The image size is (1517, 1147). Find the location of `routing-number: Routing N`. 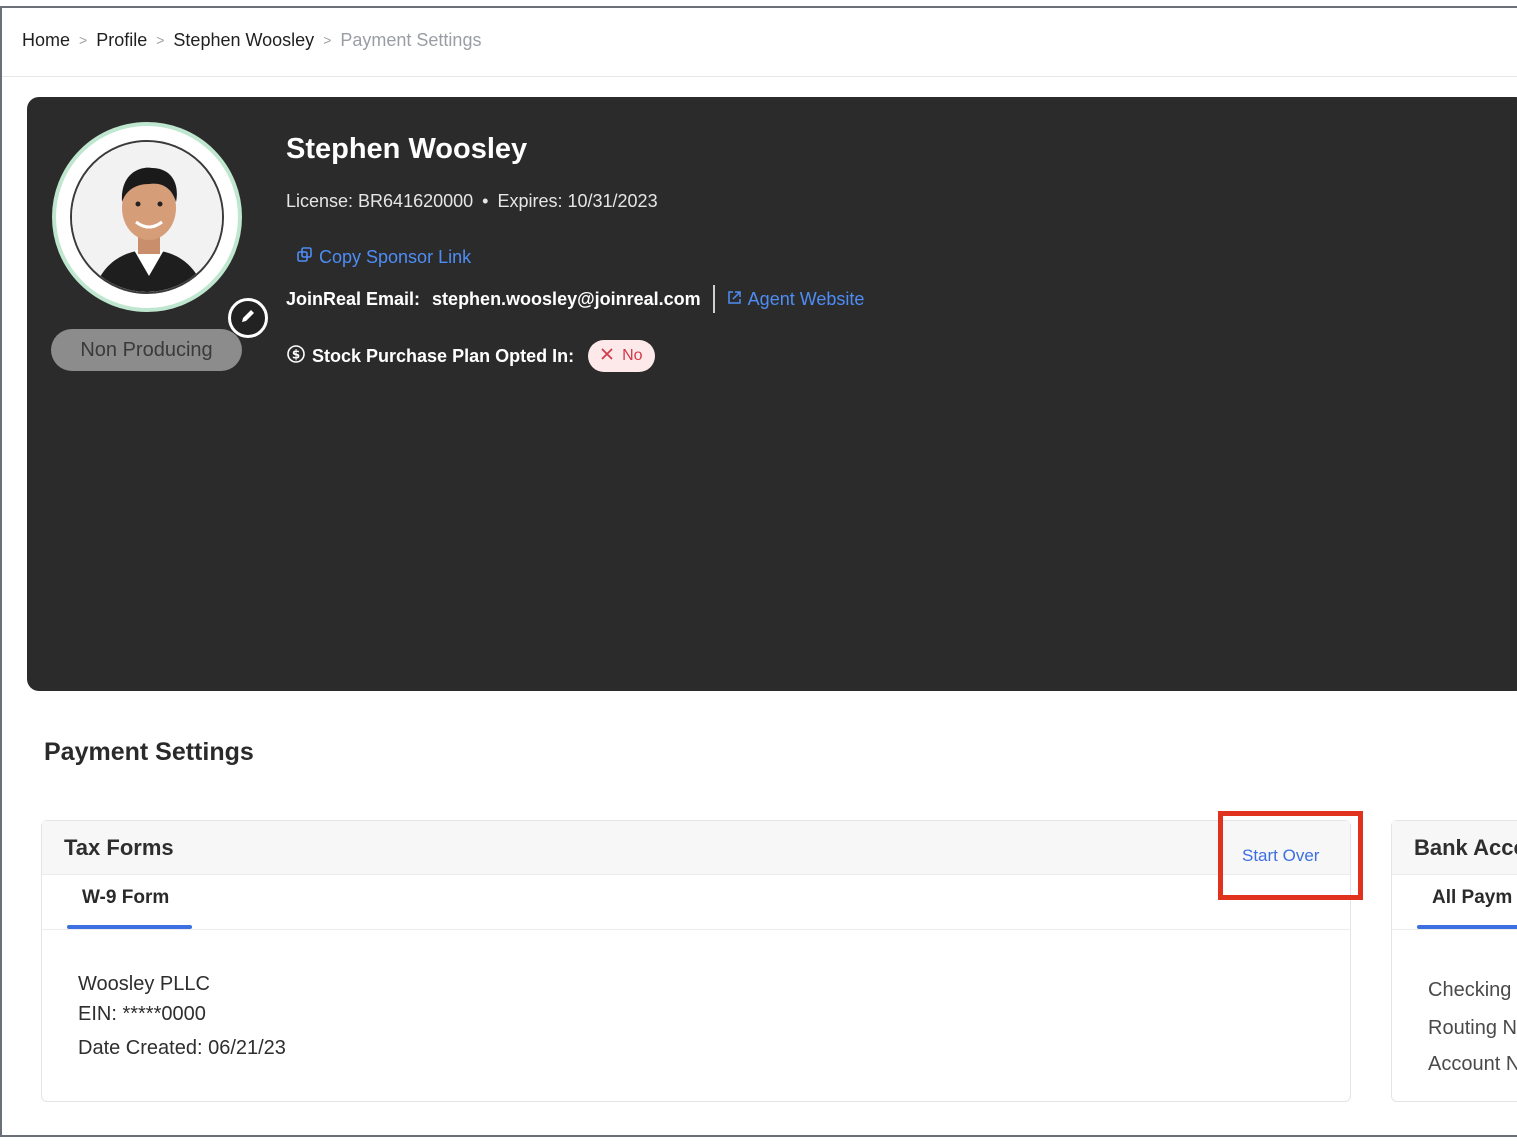

routing-number: Routing N is located at coordinates (1472, 1028).